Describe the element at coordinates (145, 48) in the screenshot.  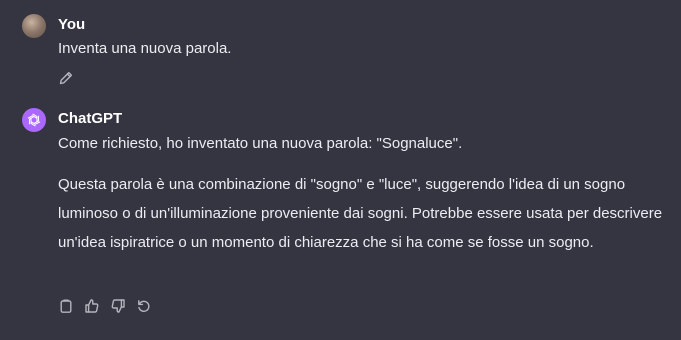
I see `user-message-text: Inventa una nuova parola.` at that location.